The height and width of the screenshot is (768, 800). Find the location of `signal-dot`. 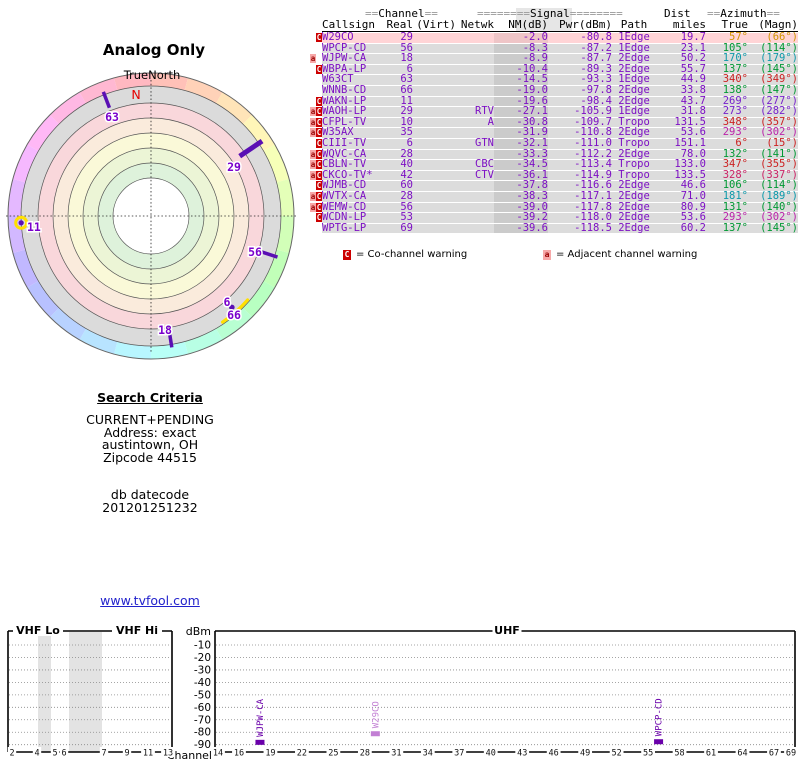

signal-dot is located at coordinates (21, 223).